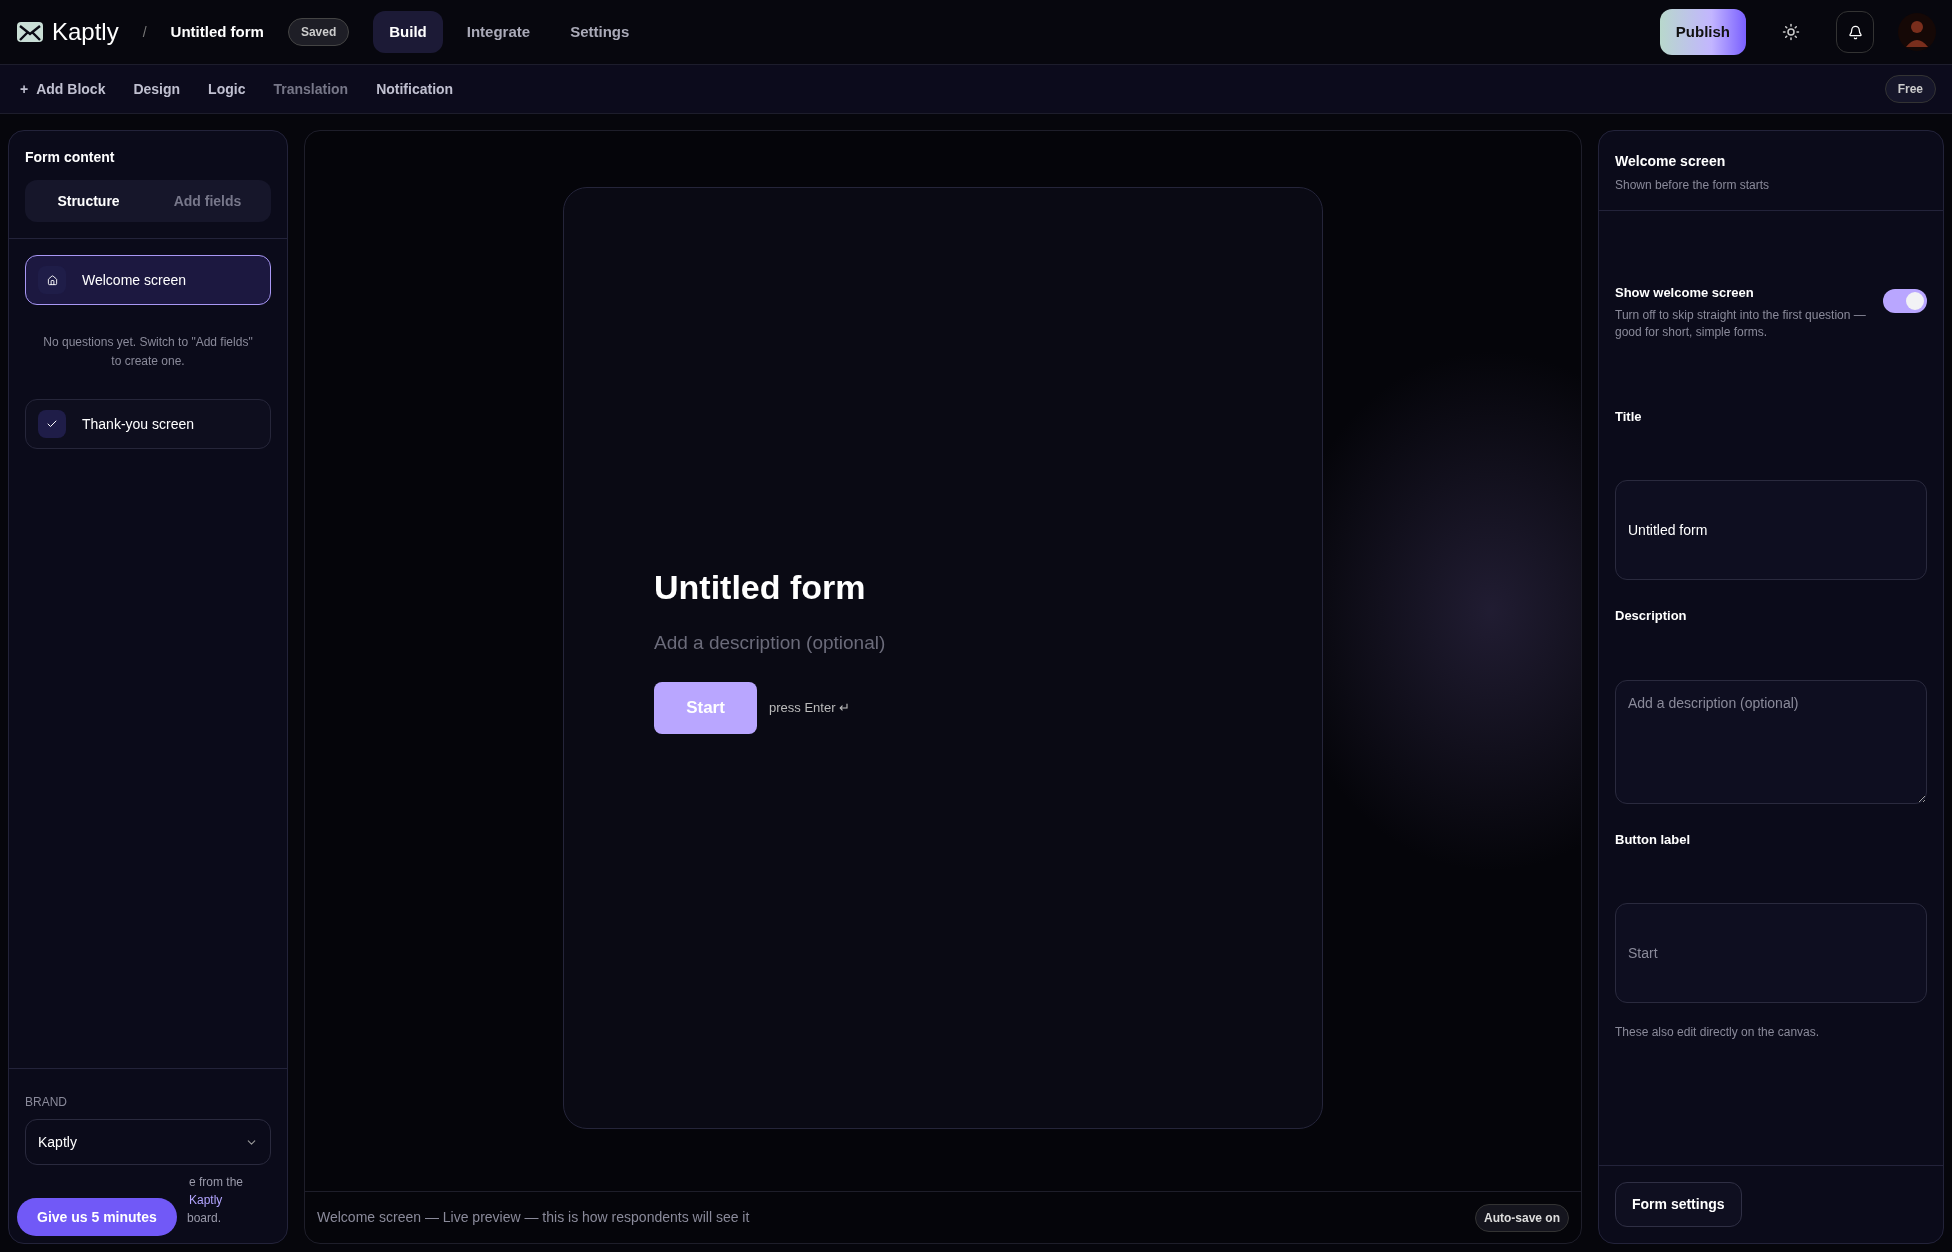  I want to click on autosave-badge: Auto-save on, so click(1522, 1217).